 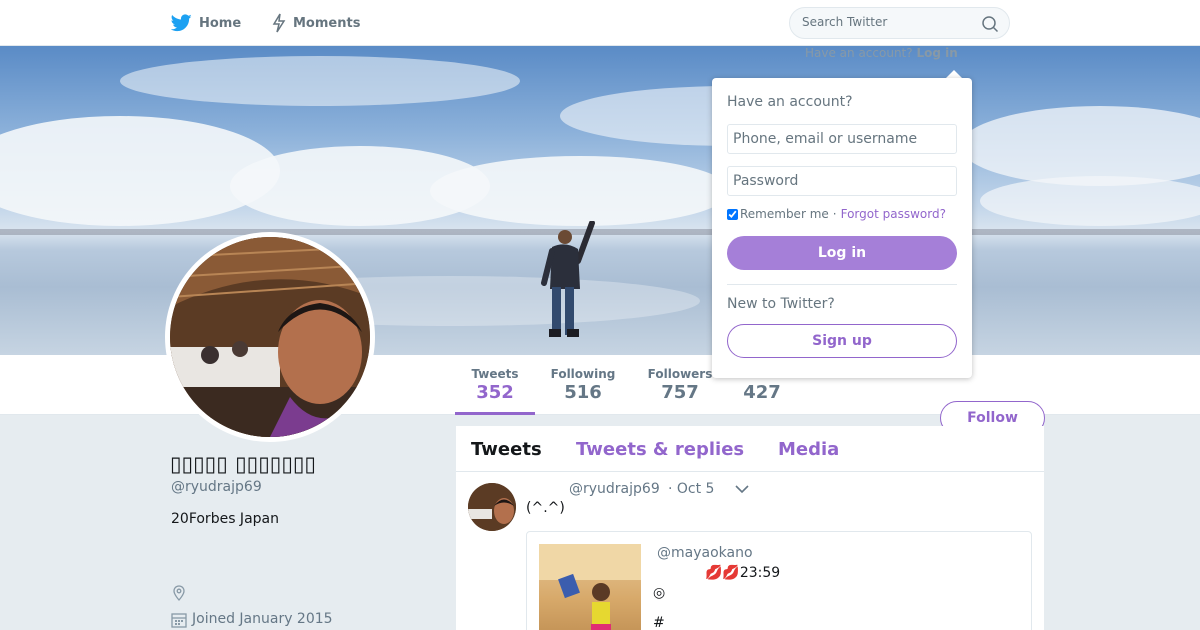 What do you see at coordinates (680, 374) in the screenshot?
I see `stat-label: Followers` at bounding box center [680, 374].